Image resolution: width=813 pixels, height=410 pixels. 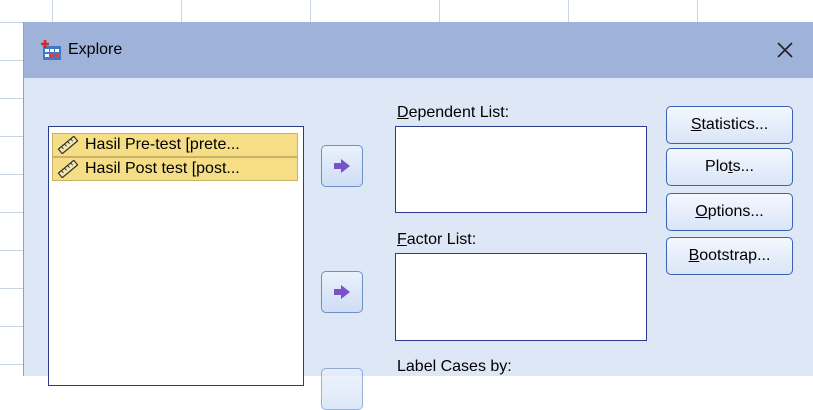 I want to click on close-icon, so click(x=785, y=50).